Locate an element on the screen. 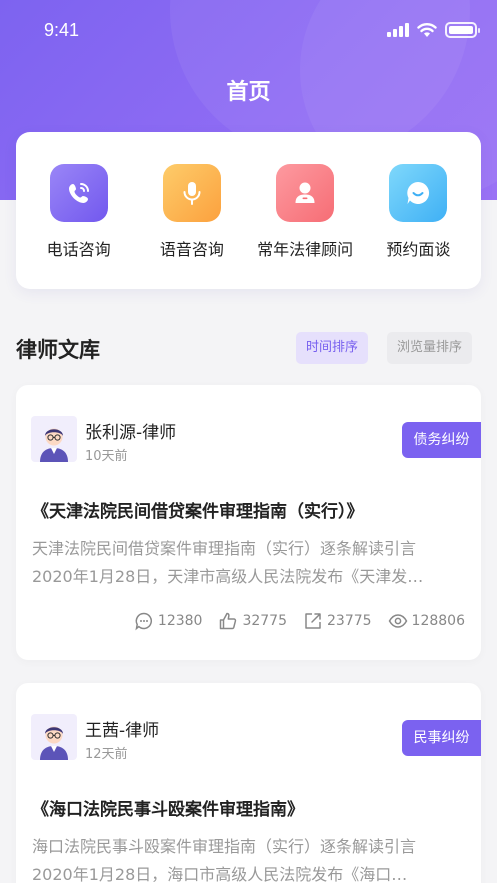  thumbs-up-icon is located at coordinates (228, 621).